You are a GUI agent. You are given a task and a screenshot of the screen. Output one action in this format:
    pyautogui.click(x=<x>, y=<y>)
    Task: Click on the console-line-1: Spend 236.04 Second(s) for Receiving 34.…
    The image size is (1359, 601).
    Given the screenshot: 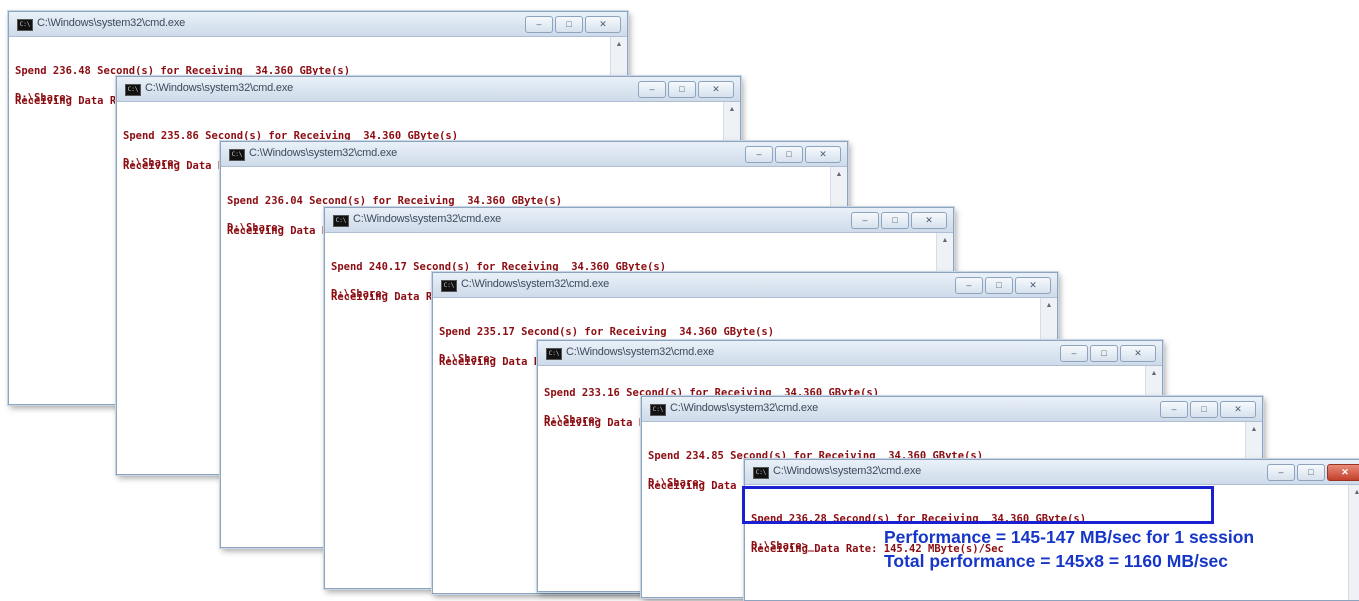 What is the action you would take?
    pyautogui.click(x=395, y=201)
    